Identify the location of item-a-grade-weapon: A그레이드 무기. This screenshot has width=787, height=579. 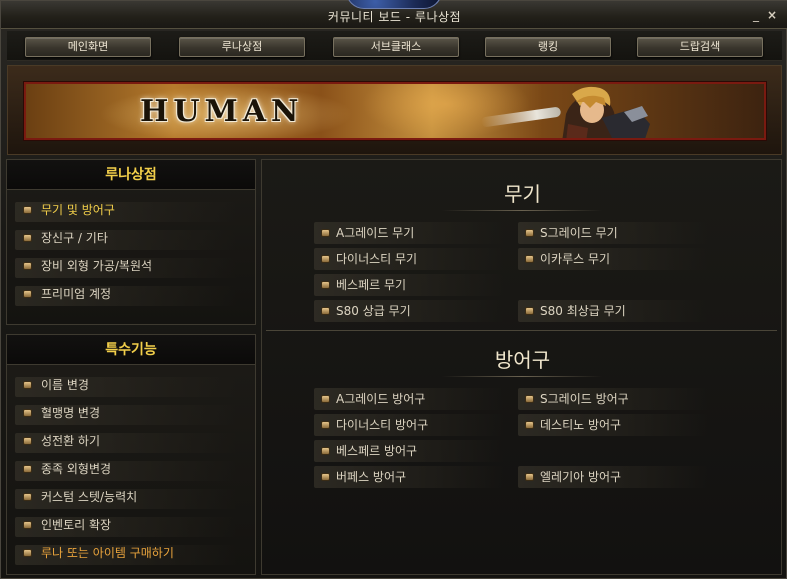
(409, 233).